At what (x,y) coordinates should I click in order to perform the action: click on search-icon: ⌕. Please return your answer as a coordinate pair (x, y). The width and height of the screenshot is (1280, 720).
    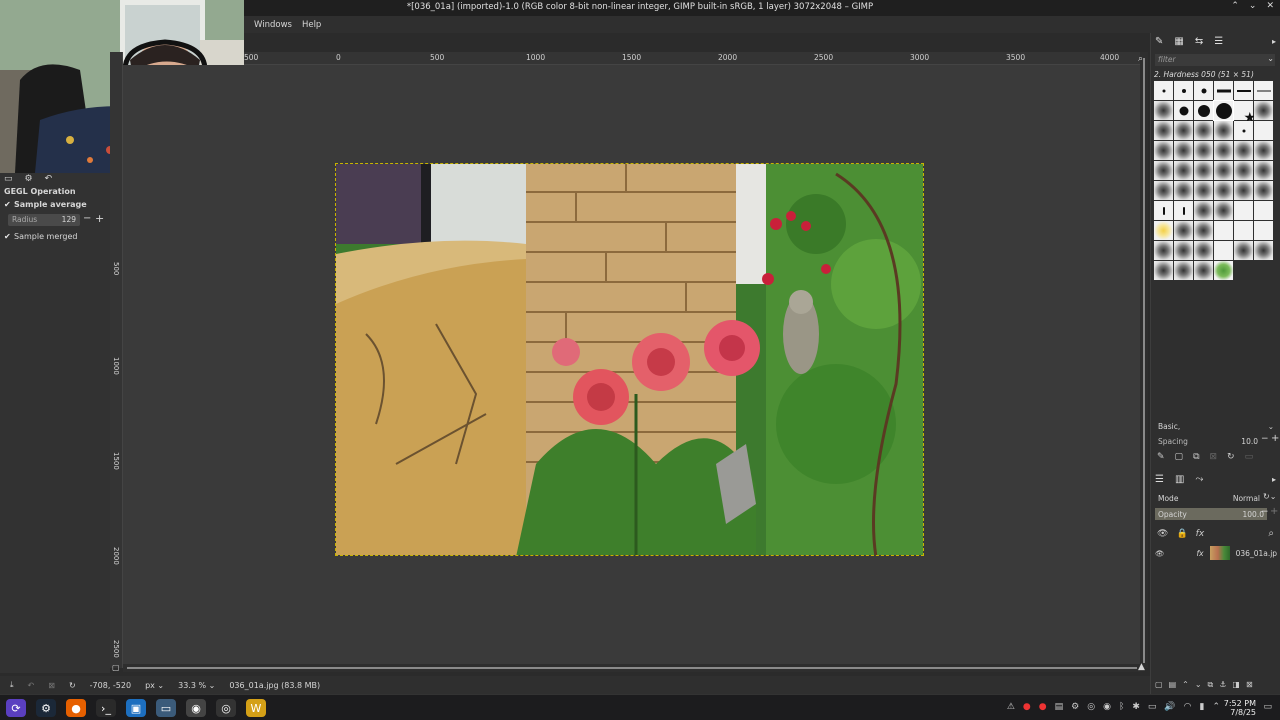
    Looking at the image, I should click on (1271, 533).